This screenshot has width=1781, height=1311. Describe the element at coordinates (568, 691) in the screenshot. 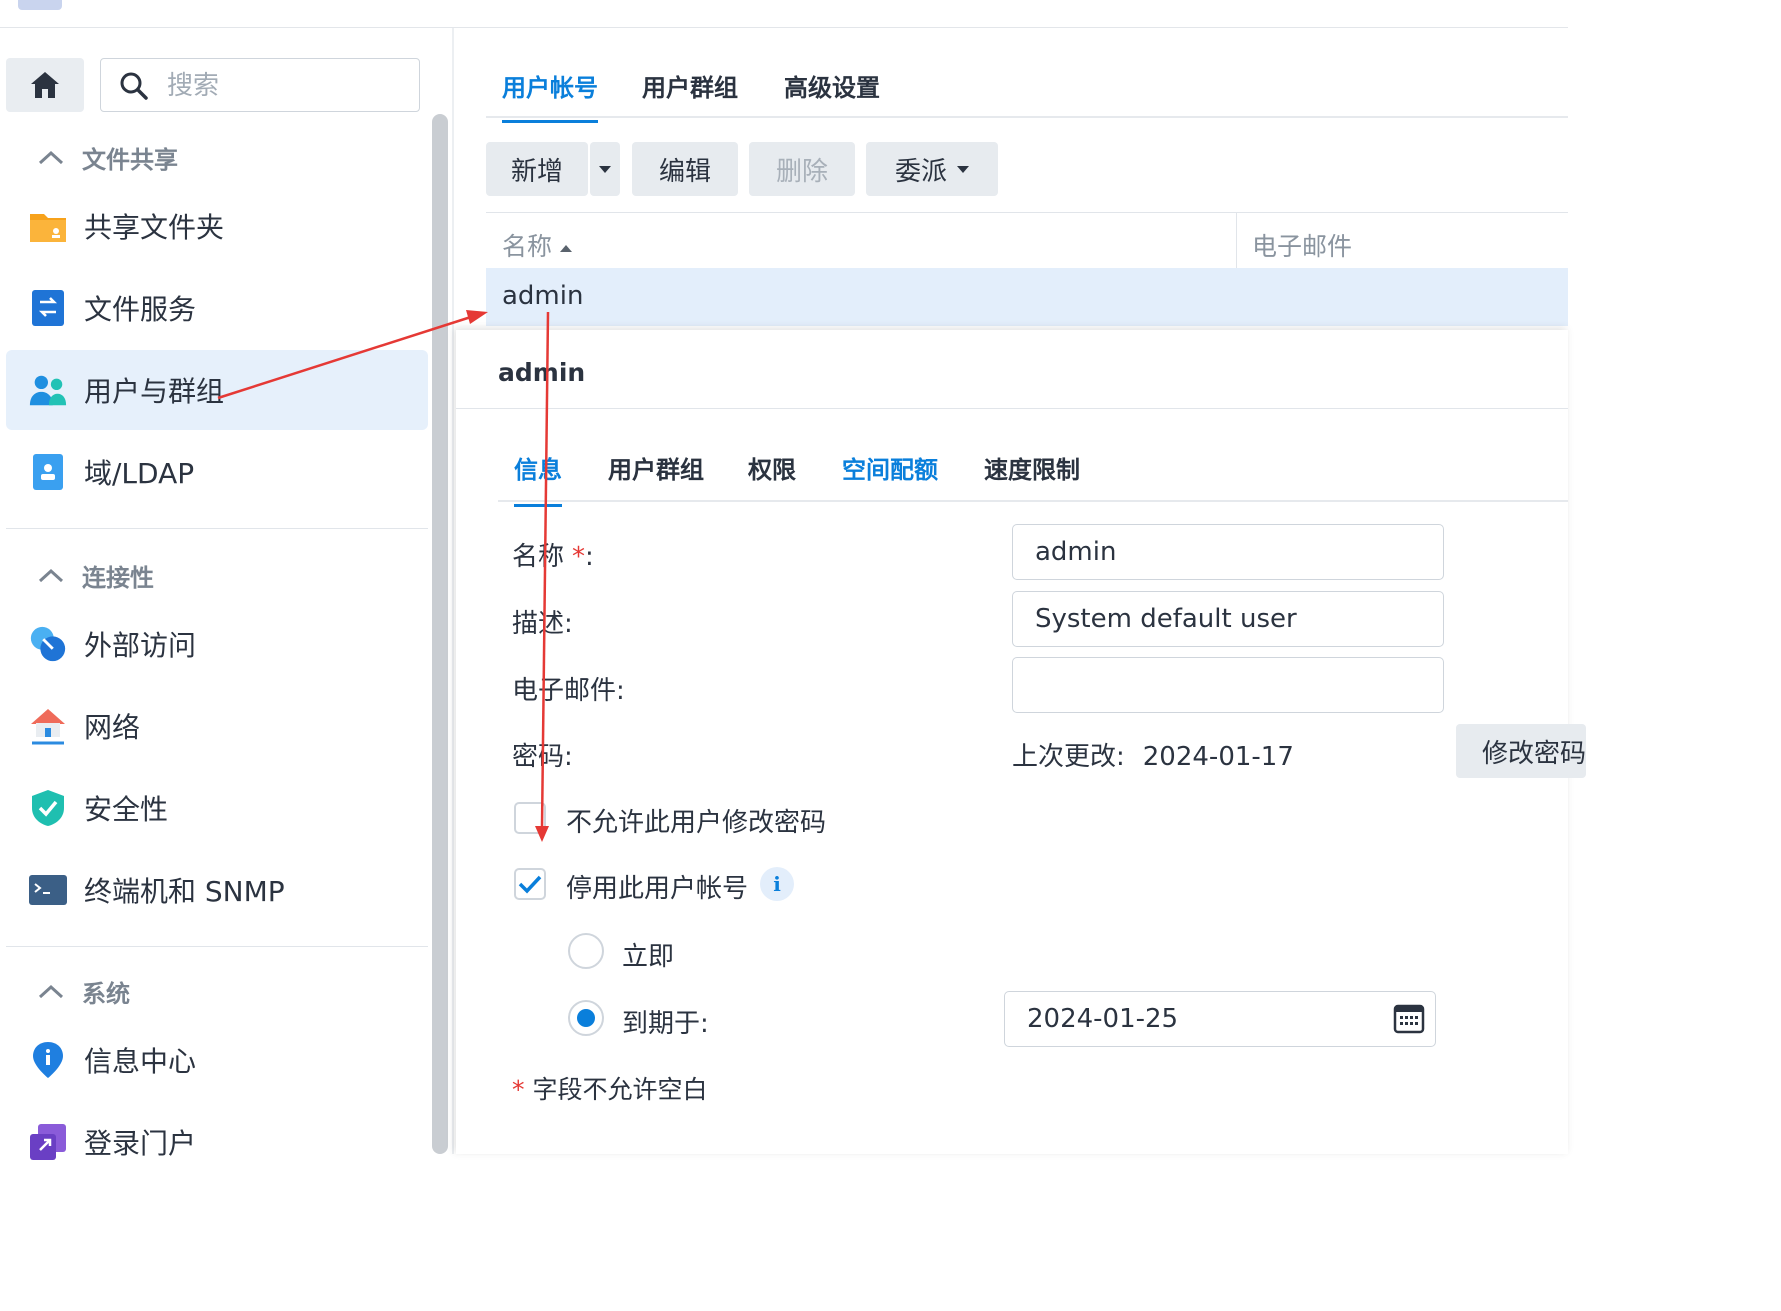

I see `email-label: 电子邮件:` at that location.